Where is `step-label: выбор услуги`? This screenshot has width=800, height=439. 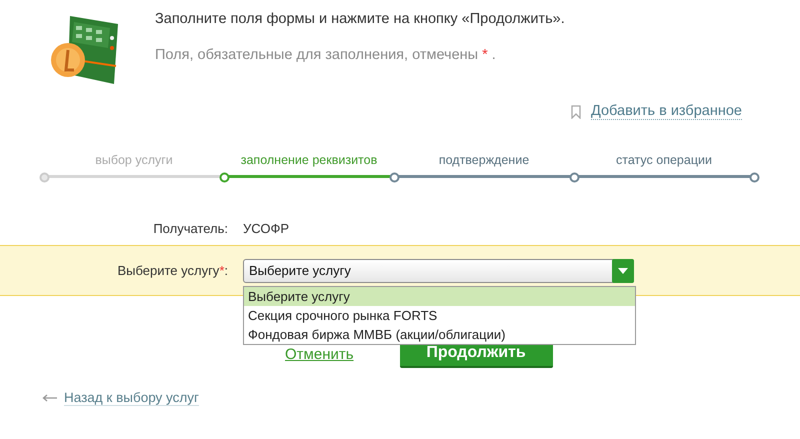
step-label: выбор услуги is located at coordinates (134, 161).